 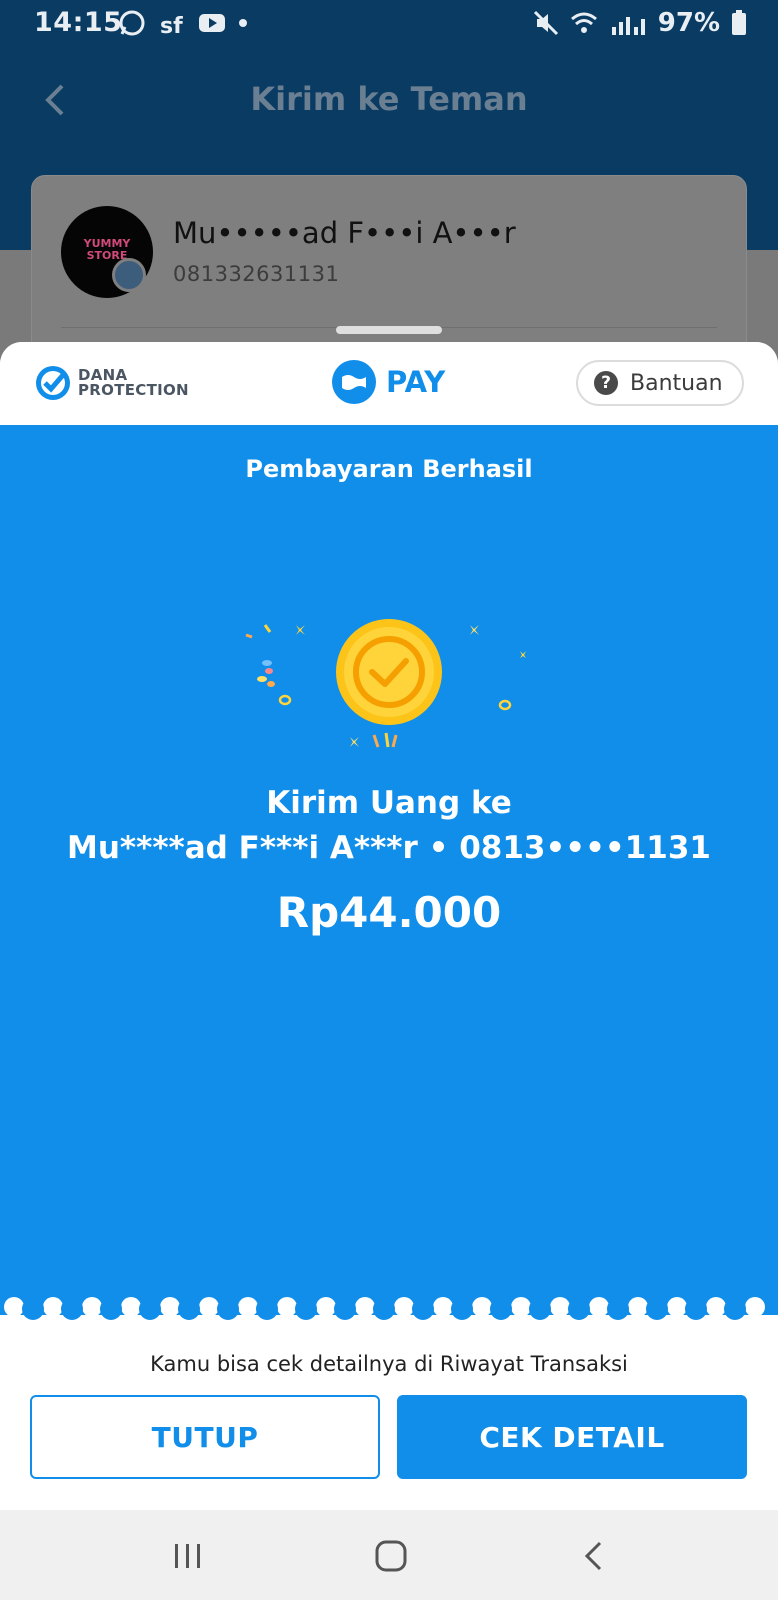 What do you see at coordinates (385, 683) in the screenshot?
I see `success-coin-icon` at bounding box center [385, 683].